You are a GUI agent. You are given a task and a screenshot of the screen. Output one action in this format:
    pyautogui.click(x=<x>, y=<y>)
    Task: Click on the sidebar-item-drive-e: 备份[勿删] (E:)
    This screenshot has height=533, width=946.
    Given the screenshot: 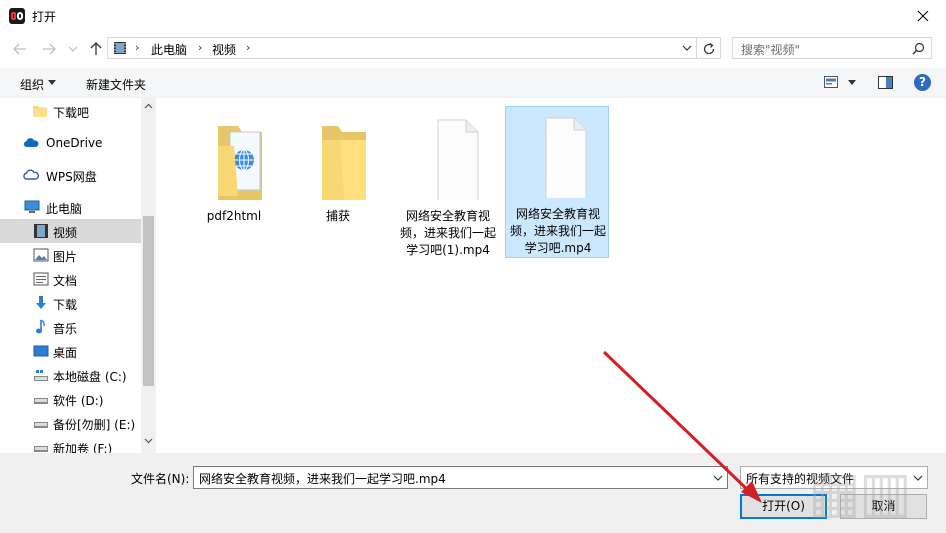 What is the action you would take?
    pyautogui.click(x=70, y=423)
    